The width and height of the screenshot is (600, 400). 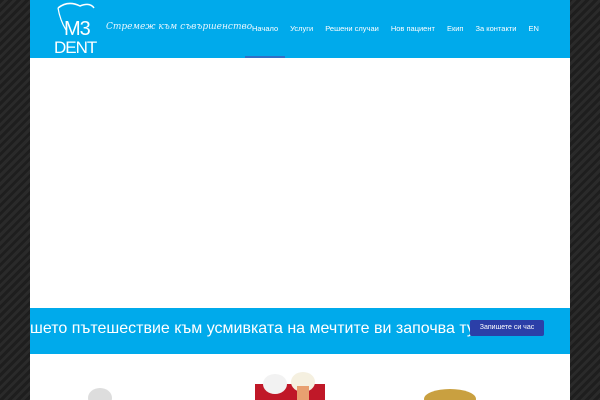 I want to click on nav-home: Начало, so click(x=265, y=28).